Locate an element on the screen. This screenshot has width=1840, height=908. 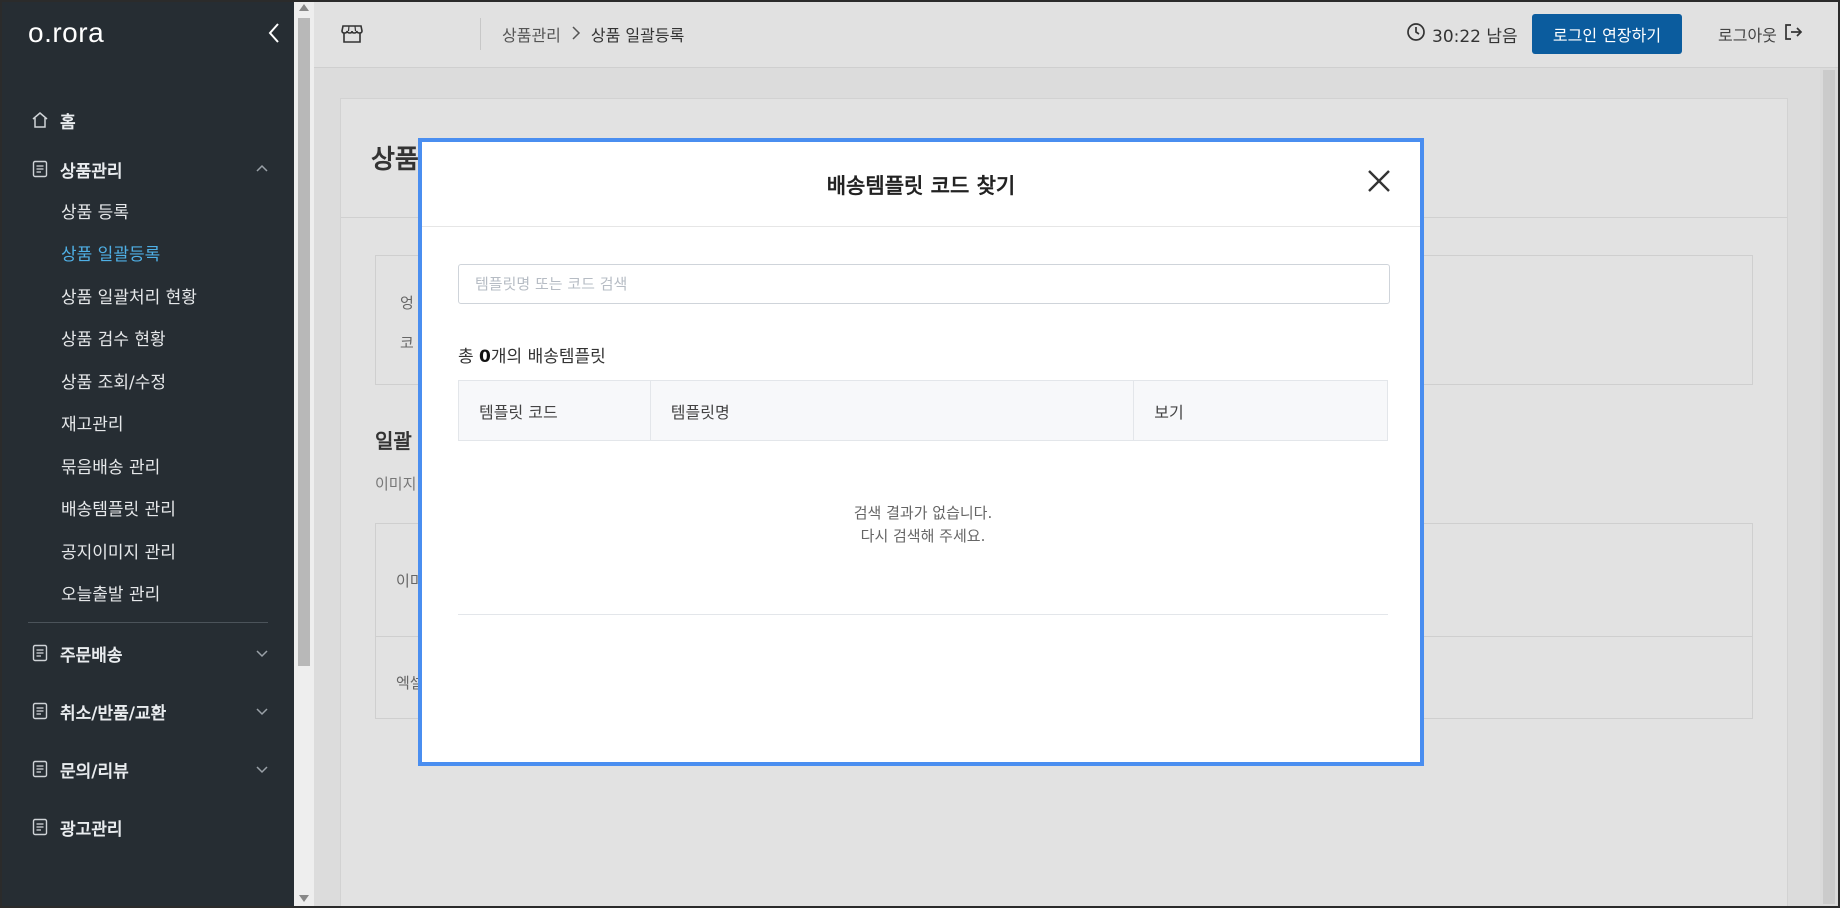
info-line: 코 is located at coordinates (407, 343).